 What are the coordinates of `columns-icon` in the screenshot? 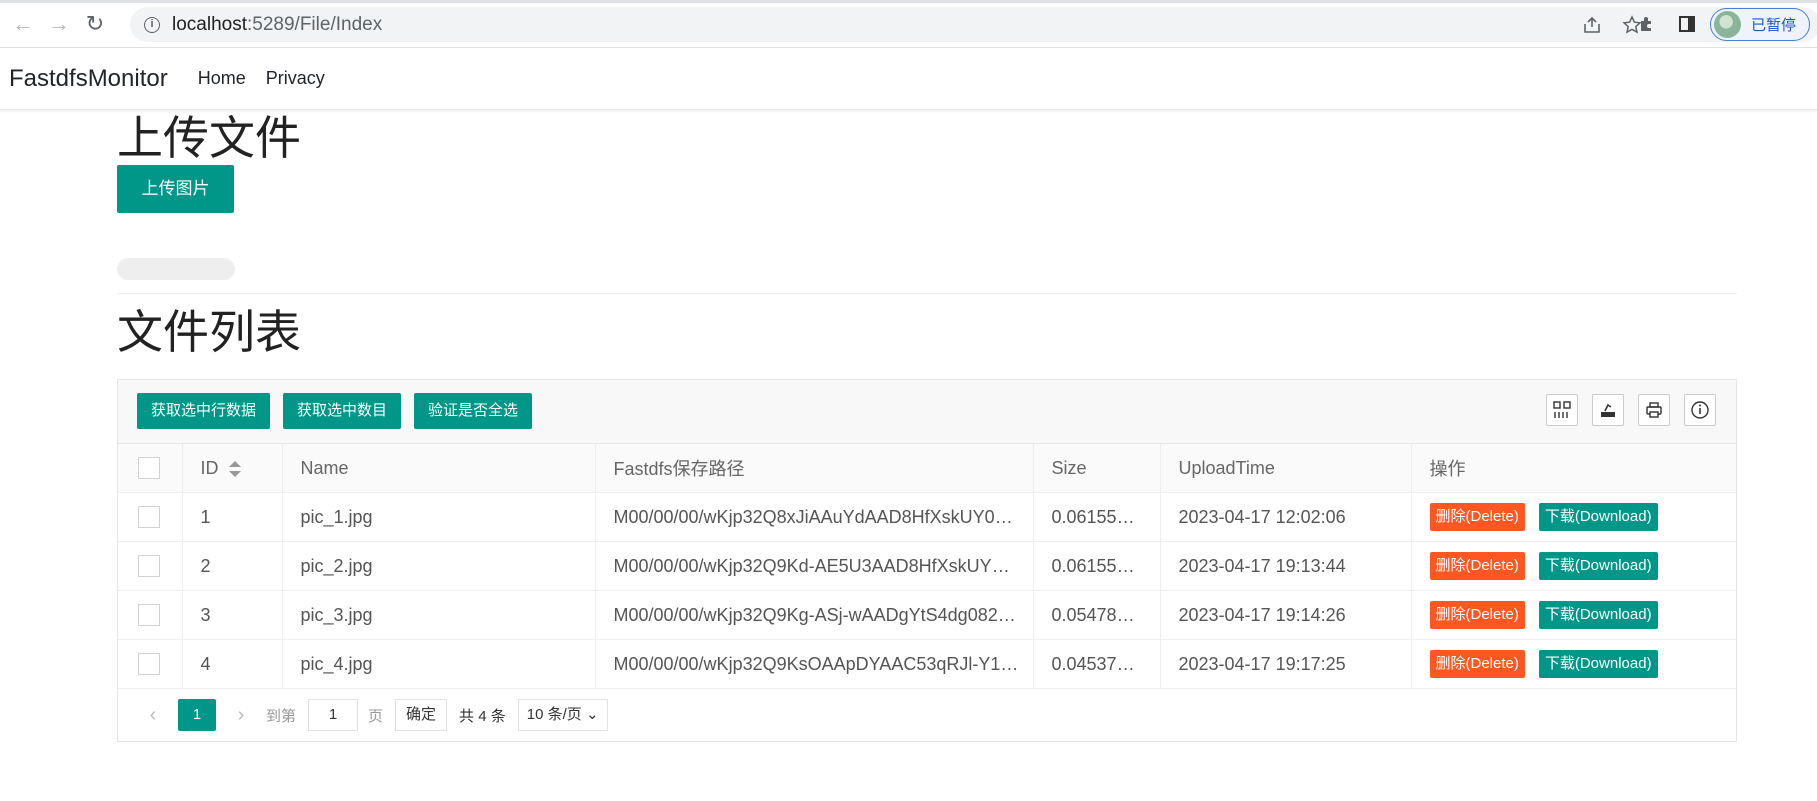 It's located at (1562, 409).